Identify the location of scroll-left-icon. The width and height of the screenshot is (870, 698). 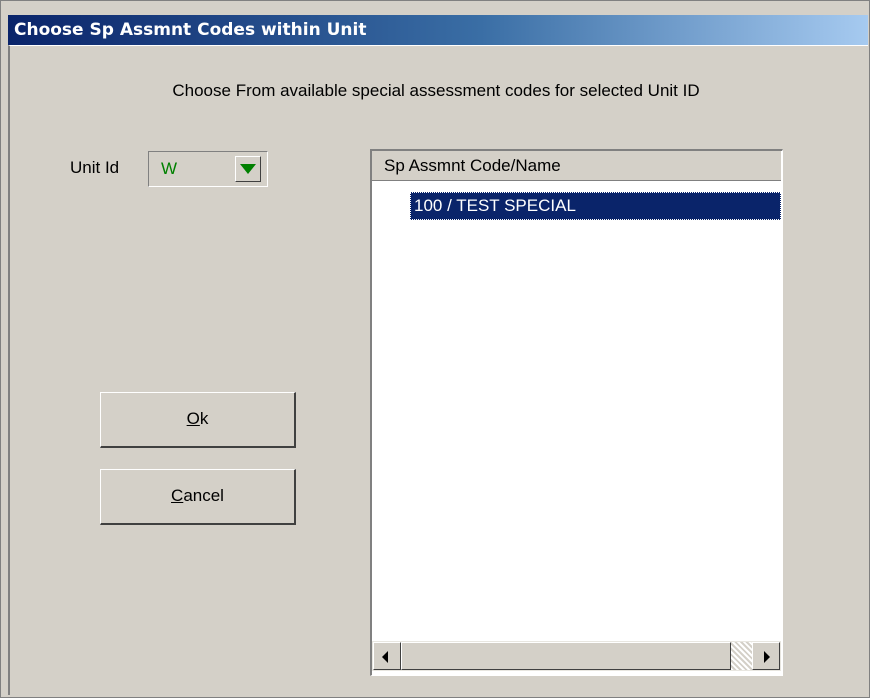
(387, 656).